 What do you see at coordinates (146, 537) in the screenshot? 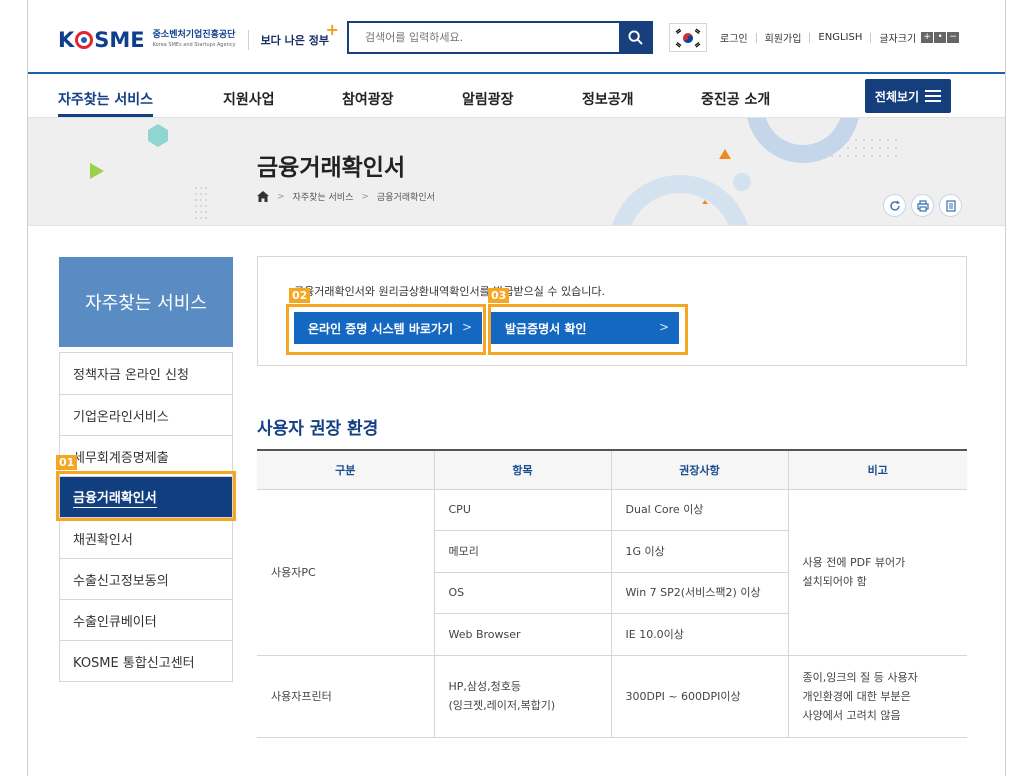
I see `sidebar-item-bond-confirmation: 채권확인서` at bounding box center [146, 537].